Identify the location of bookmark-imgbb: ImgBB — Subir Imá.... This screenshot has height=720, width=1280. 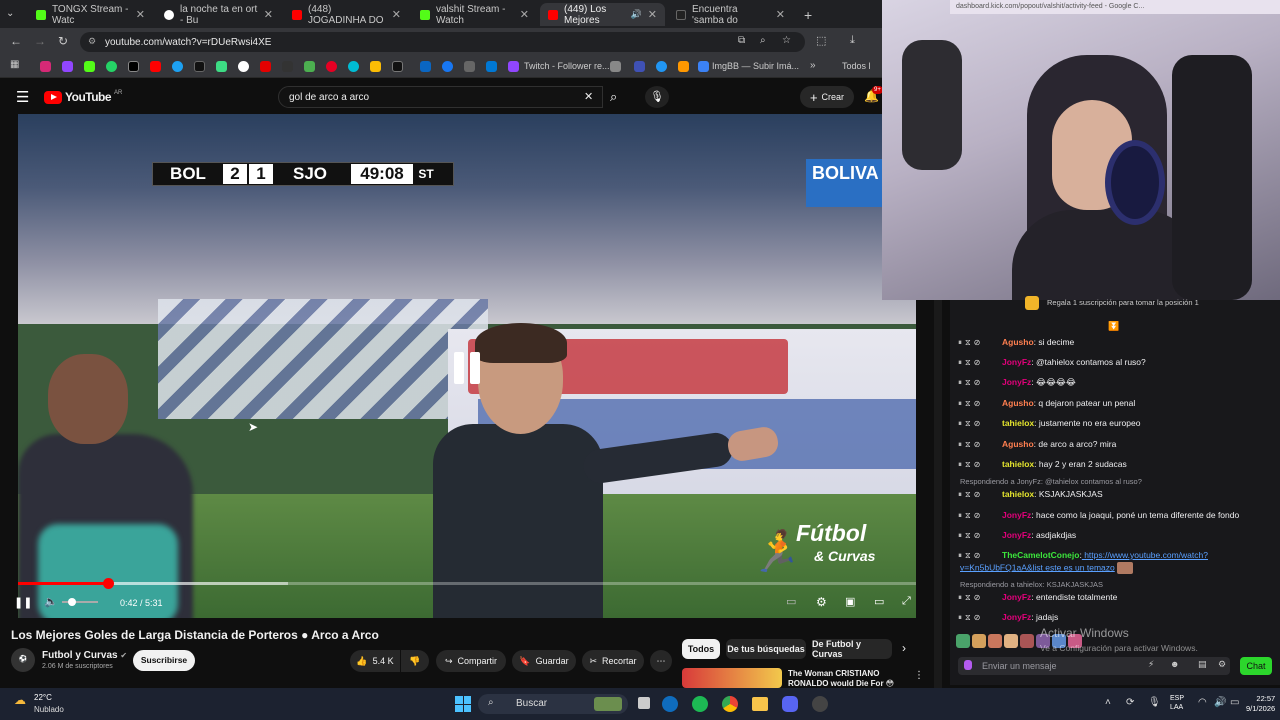
(755, 66).